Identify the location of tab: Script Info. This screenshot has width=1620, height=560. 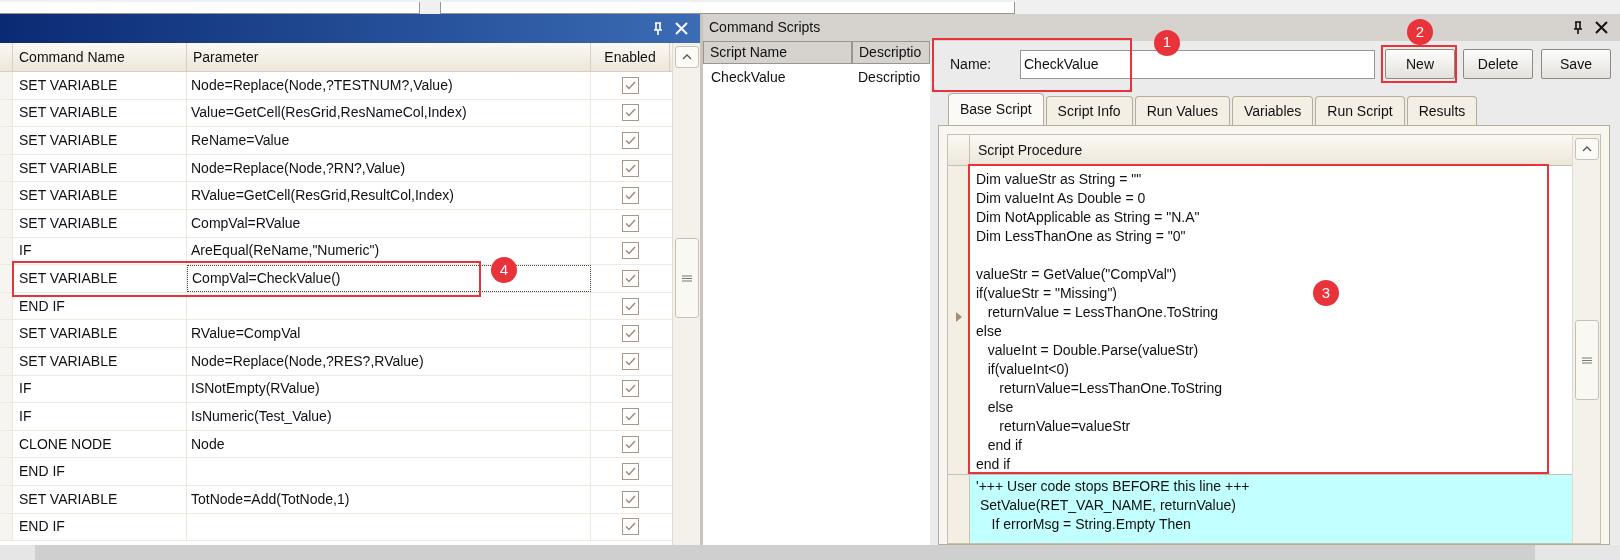
(1089, 110).